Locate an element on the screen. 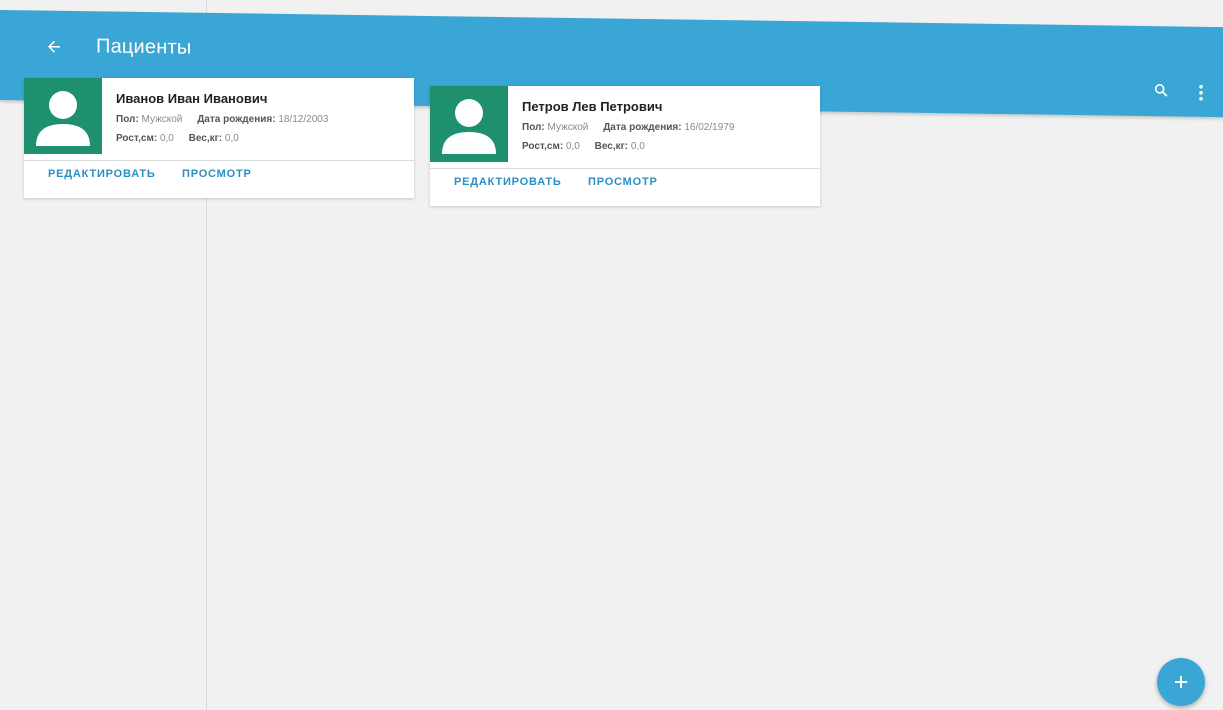  search-icon is located at coordinates (1161, 90).